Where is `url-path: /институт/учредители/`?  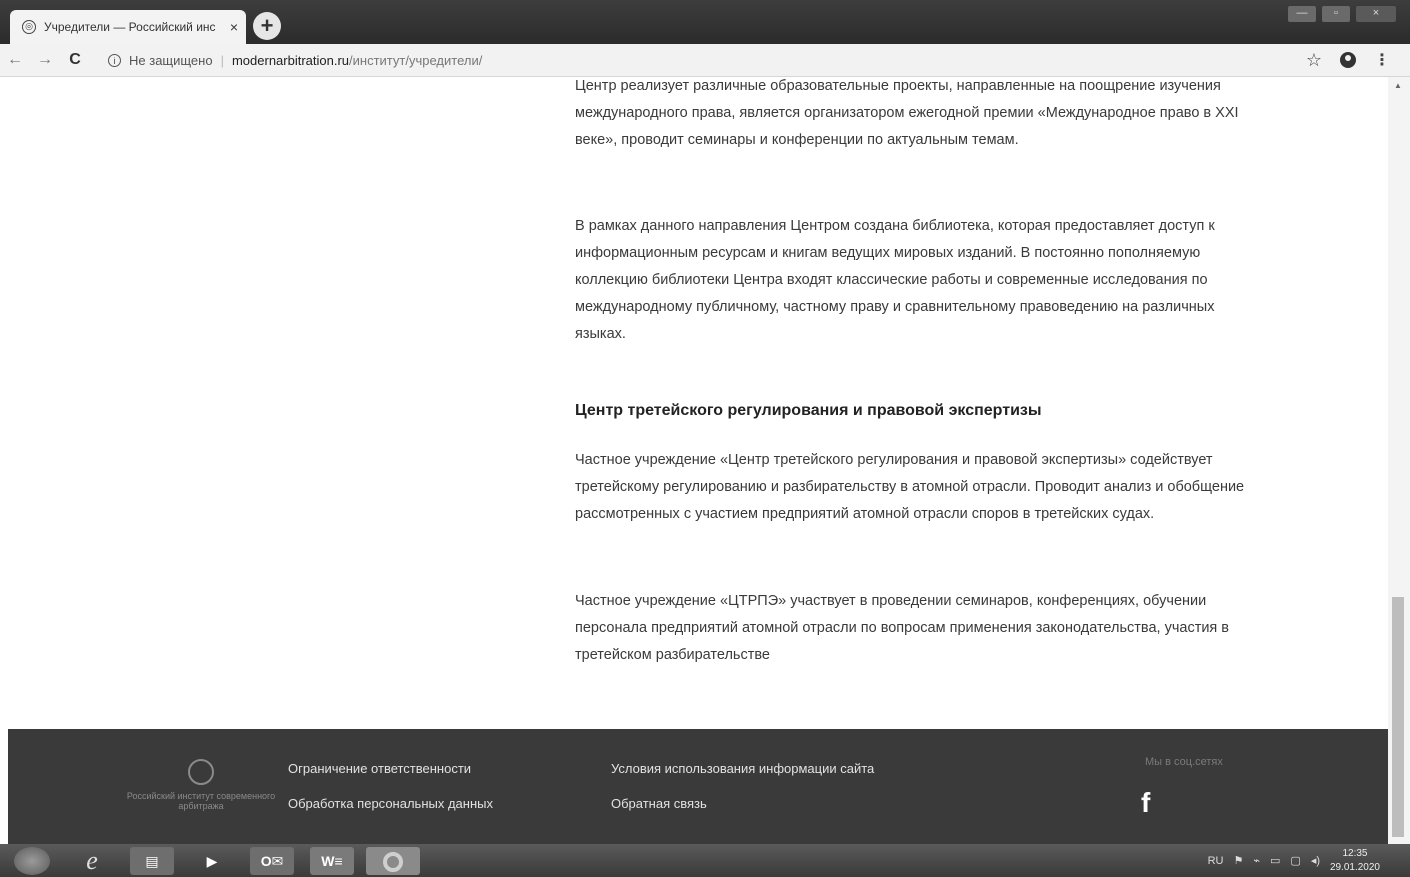
url-path: /институт/учредители/ is located at coordinates (416, 60).